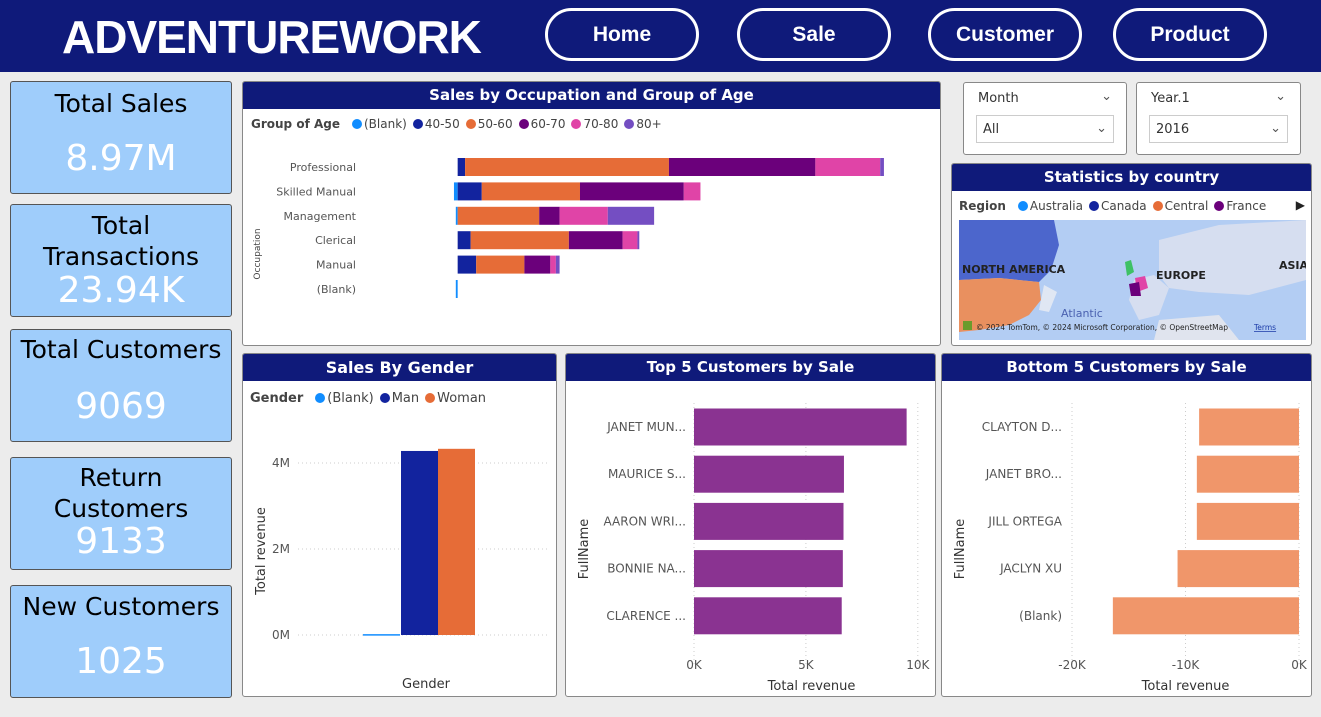  Describe the element at coordinates (1181, 275) in the screenshot. I see `map-label-europe: EUROPE` at that location.